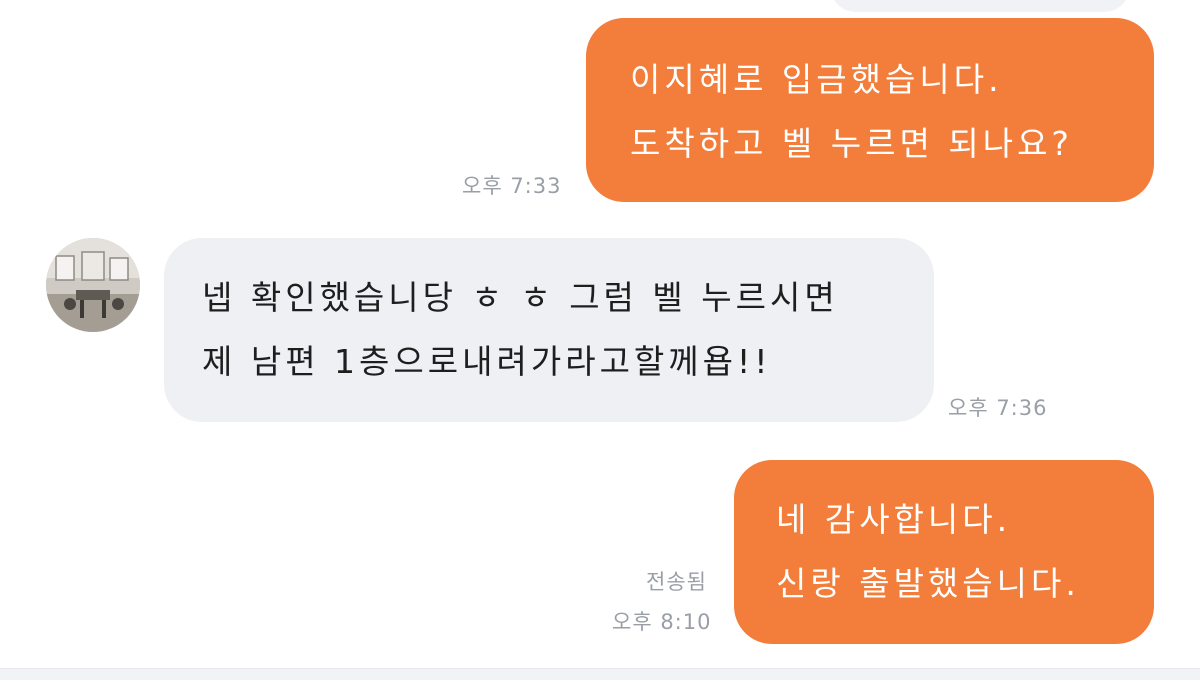  Describe the element at coordinates (600, 674) in the screenshot. I see `input-bar-edge` at that location.